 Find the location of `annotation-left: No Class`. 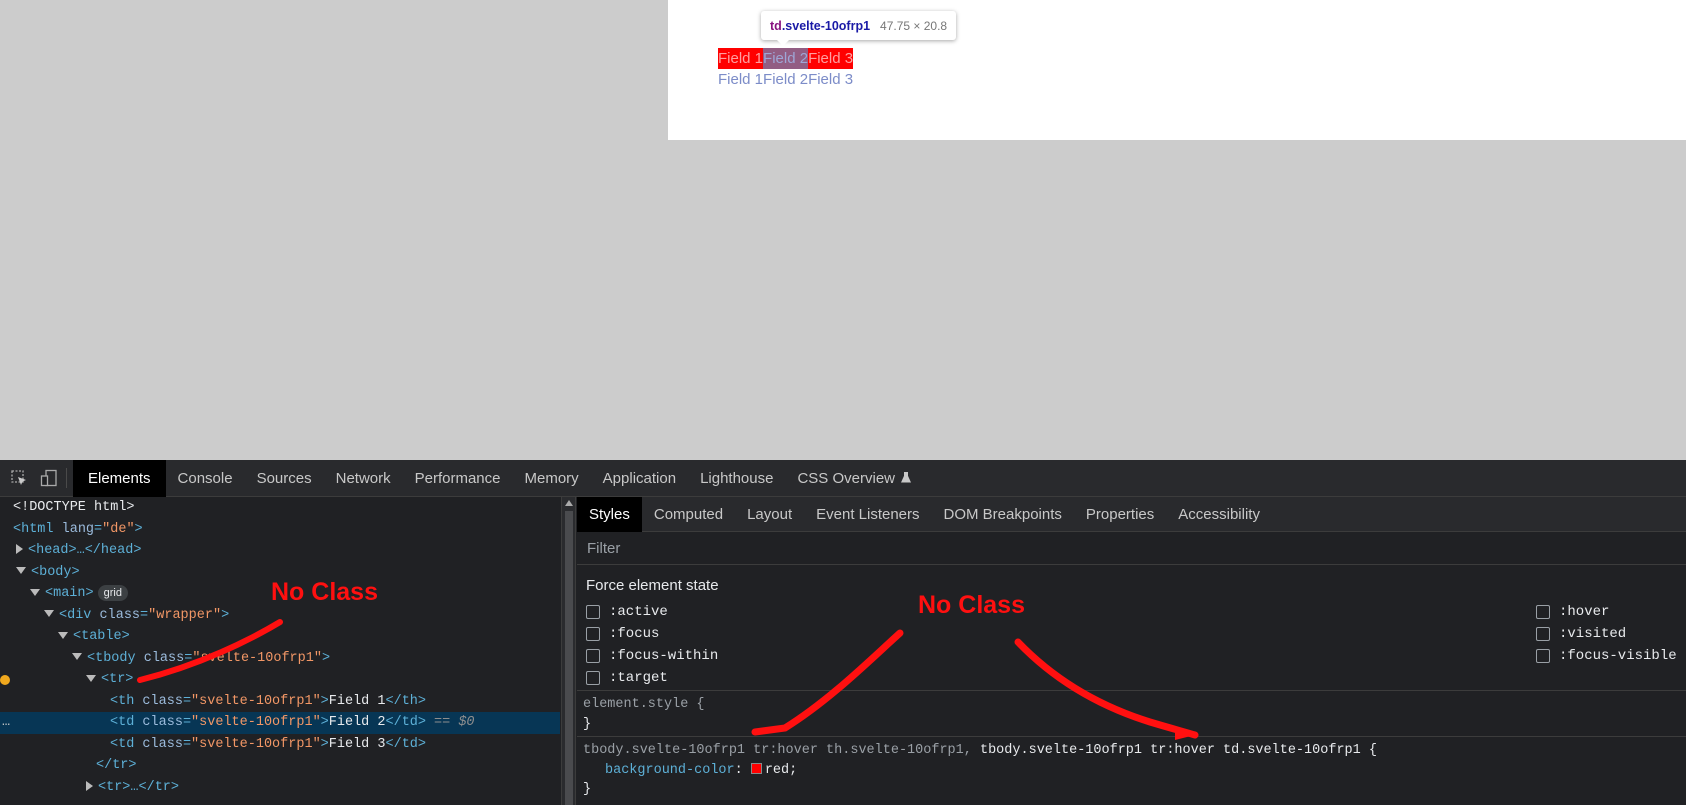

annotation-left: No Class is located at coordinates (324, 592).